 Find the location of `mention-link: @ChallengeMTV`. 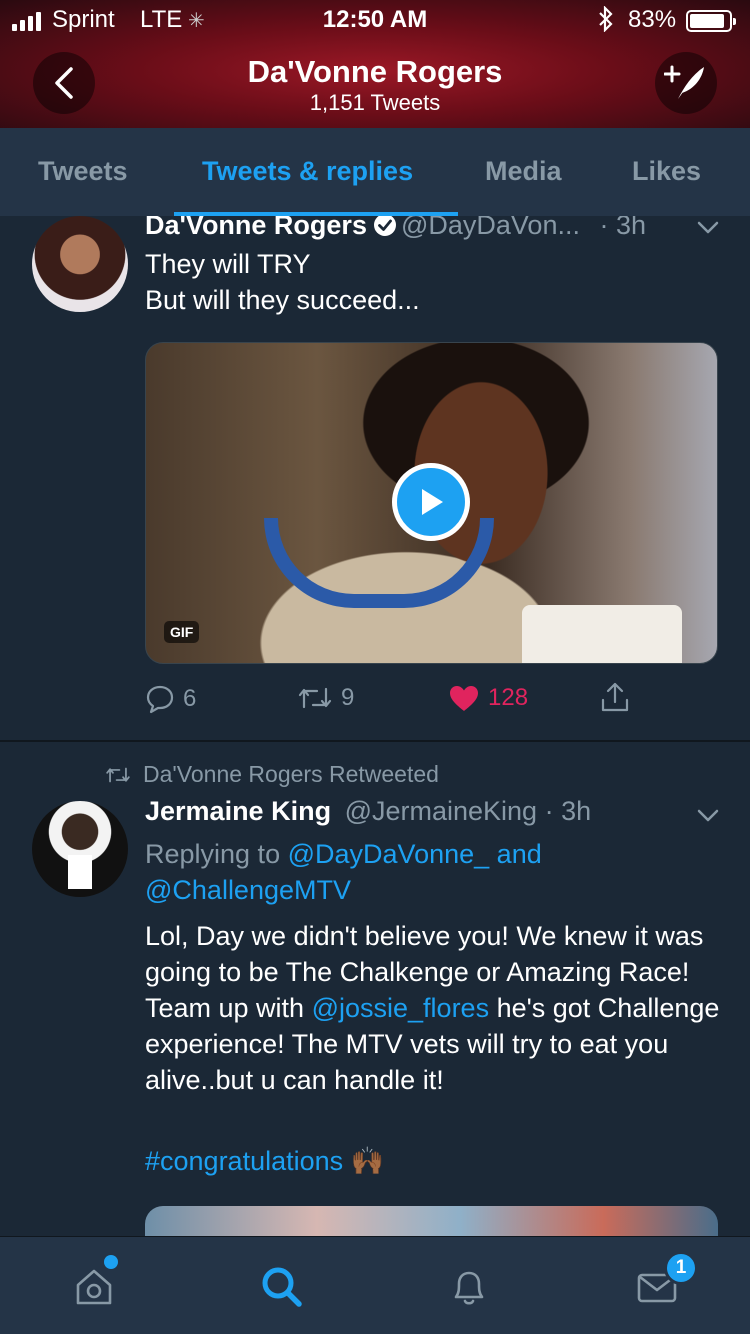

mention-link: @ChallengeMTV is located at coordinates (248, 890).